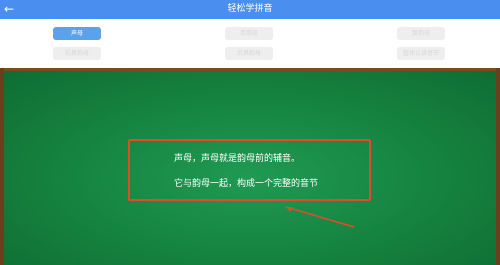  I want to click on chalkboard-frame-right, so click(498, 166).